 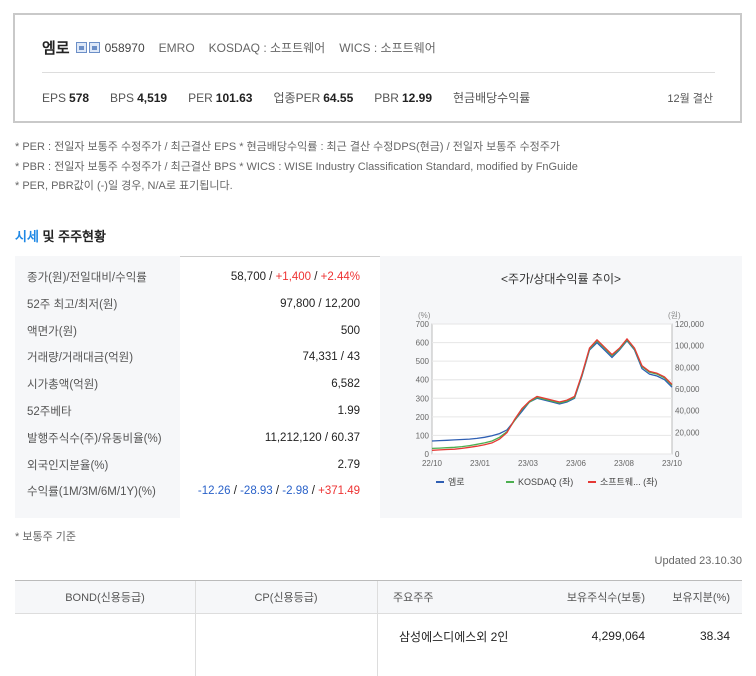 I want to click on y-left-tick: 0, so click(x=427, y=454).